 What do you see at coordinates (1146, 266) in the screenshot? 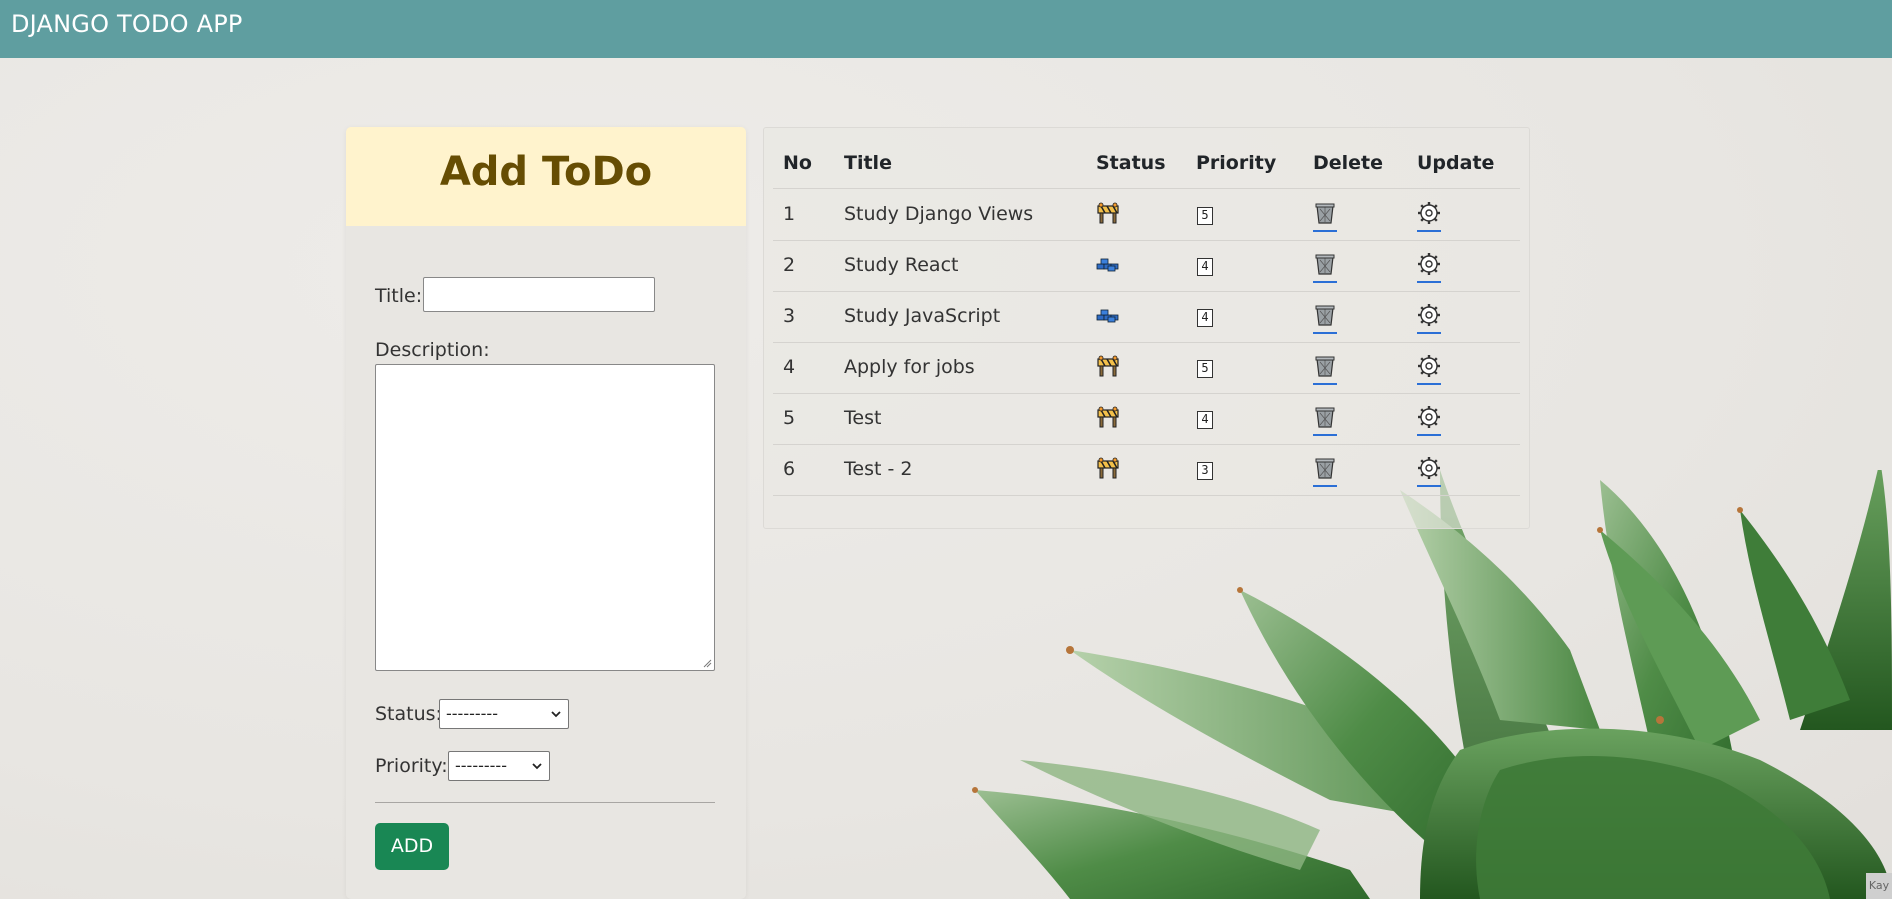
I see `table-row: 2 Study React 4` at bounding box center [1146, 266].